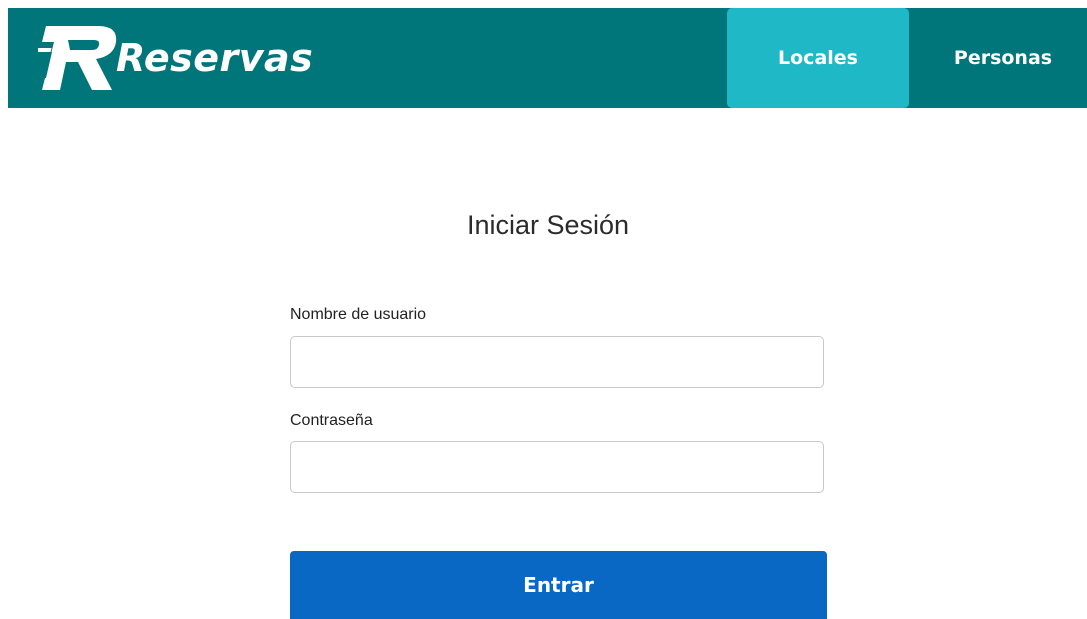  I want to click on nav-item-locales: Locales, so click(818, 58).